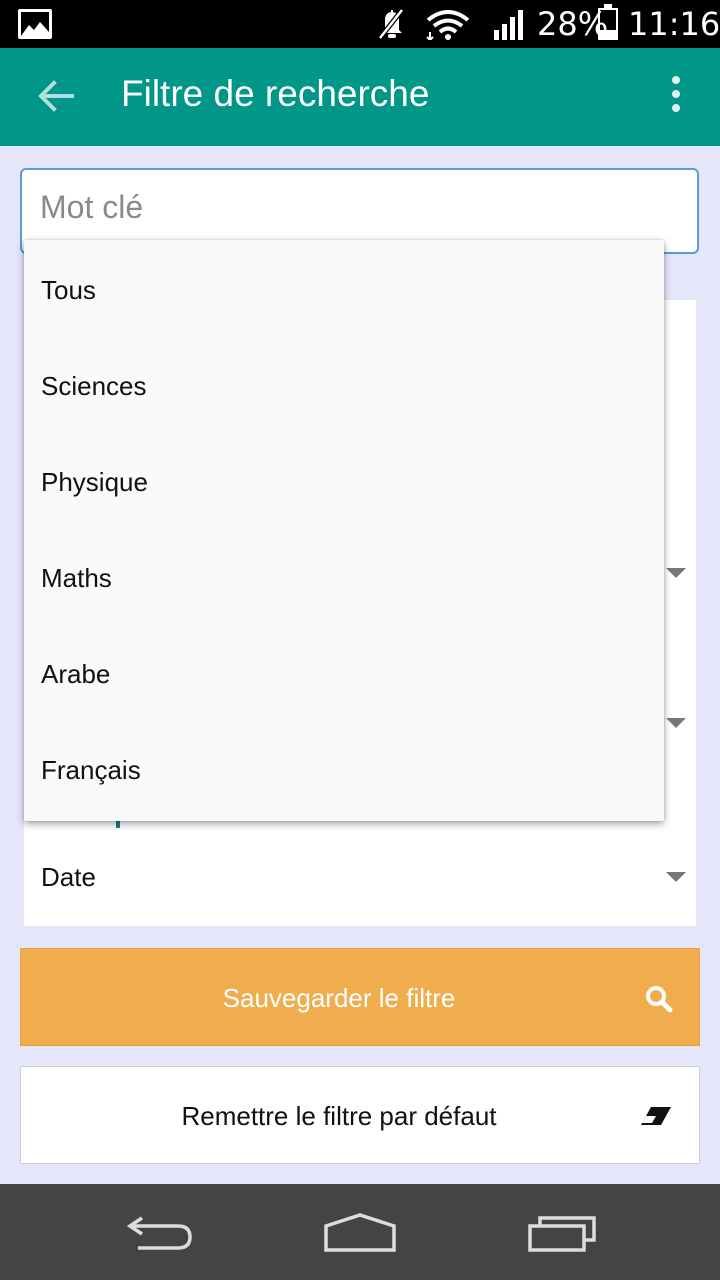 Image resolution: width=720 pixels, height=1280 pixels. Describe the element at coordinates (94, 482) in the screenshot. I see `dropdown-option-label: Physique` at that location.